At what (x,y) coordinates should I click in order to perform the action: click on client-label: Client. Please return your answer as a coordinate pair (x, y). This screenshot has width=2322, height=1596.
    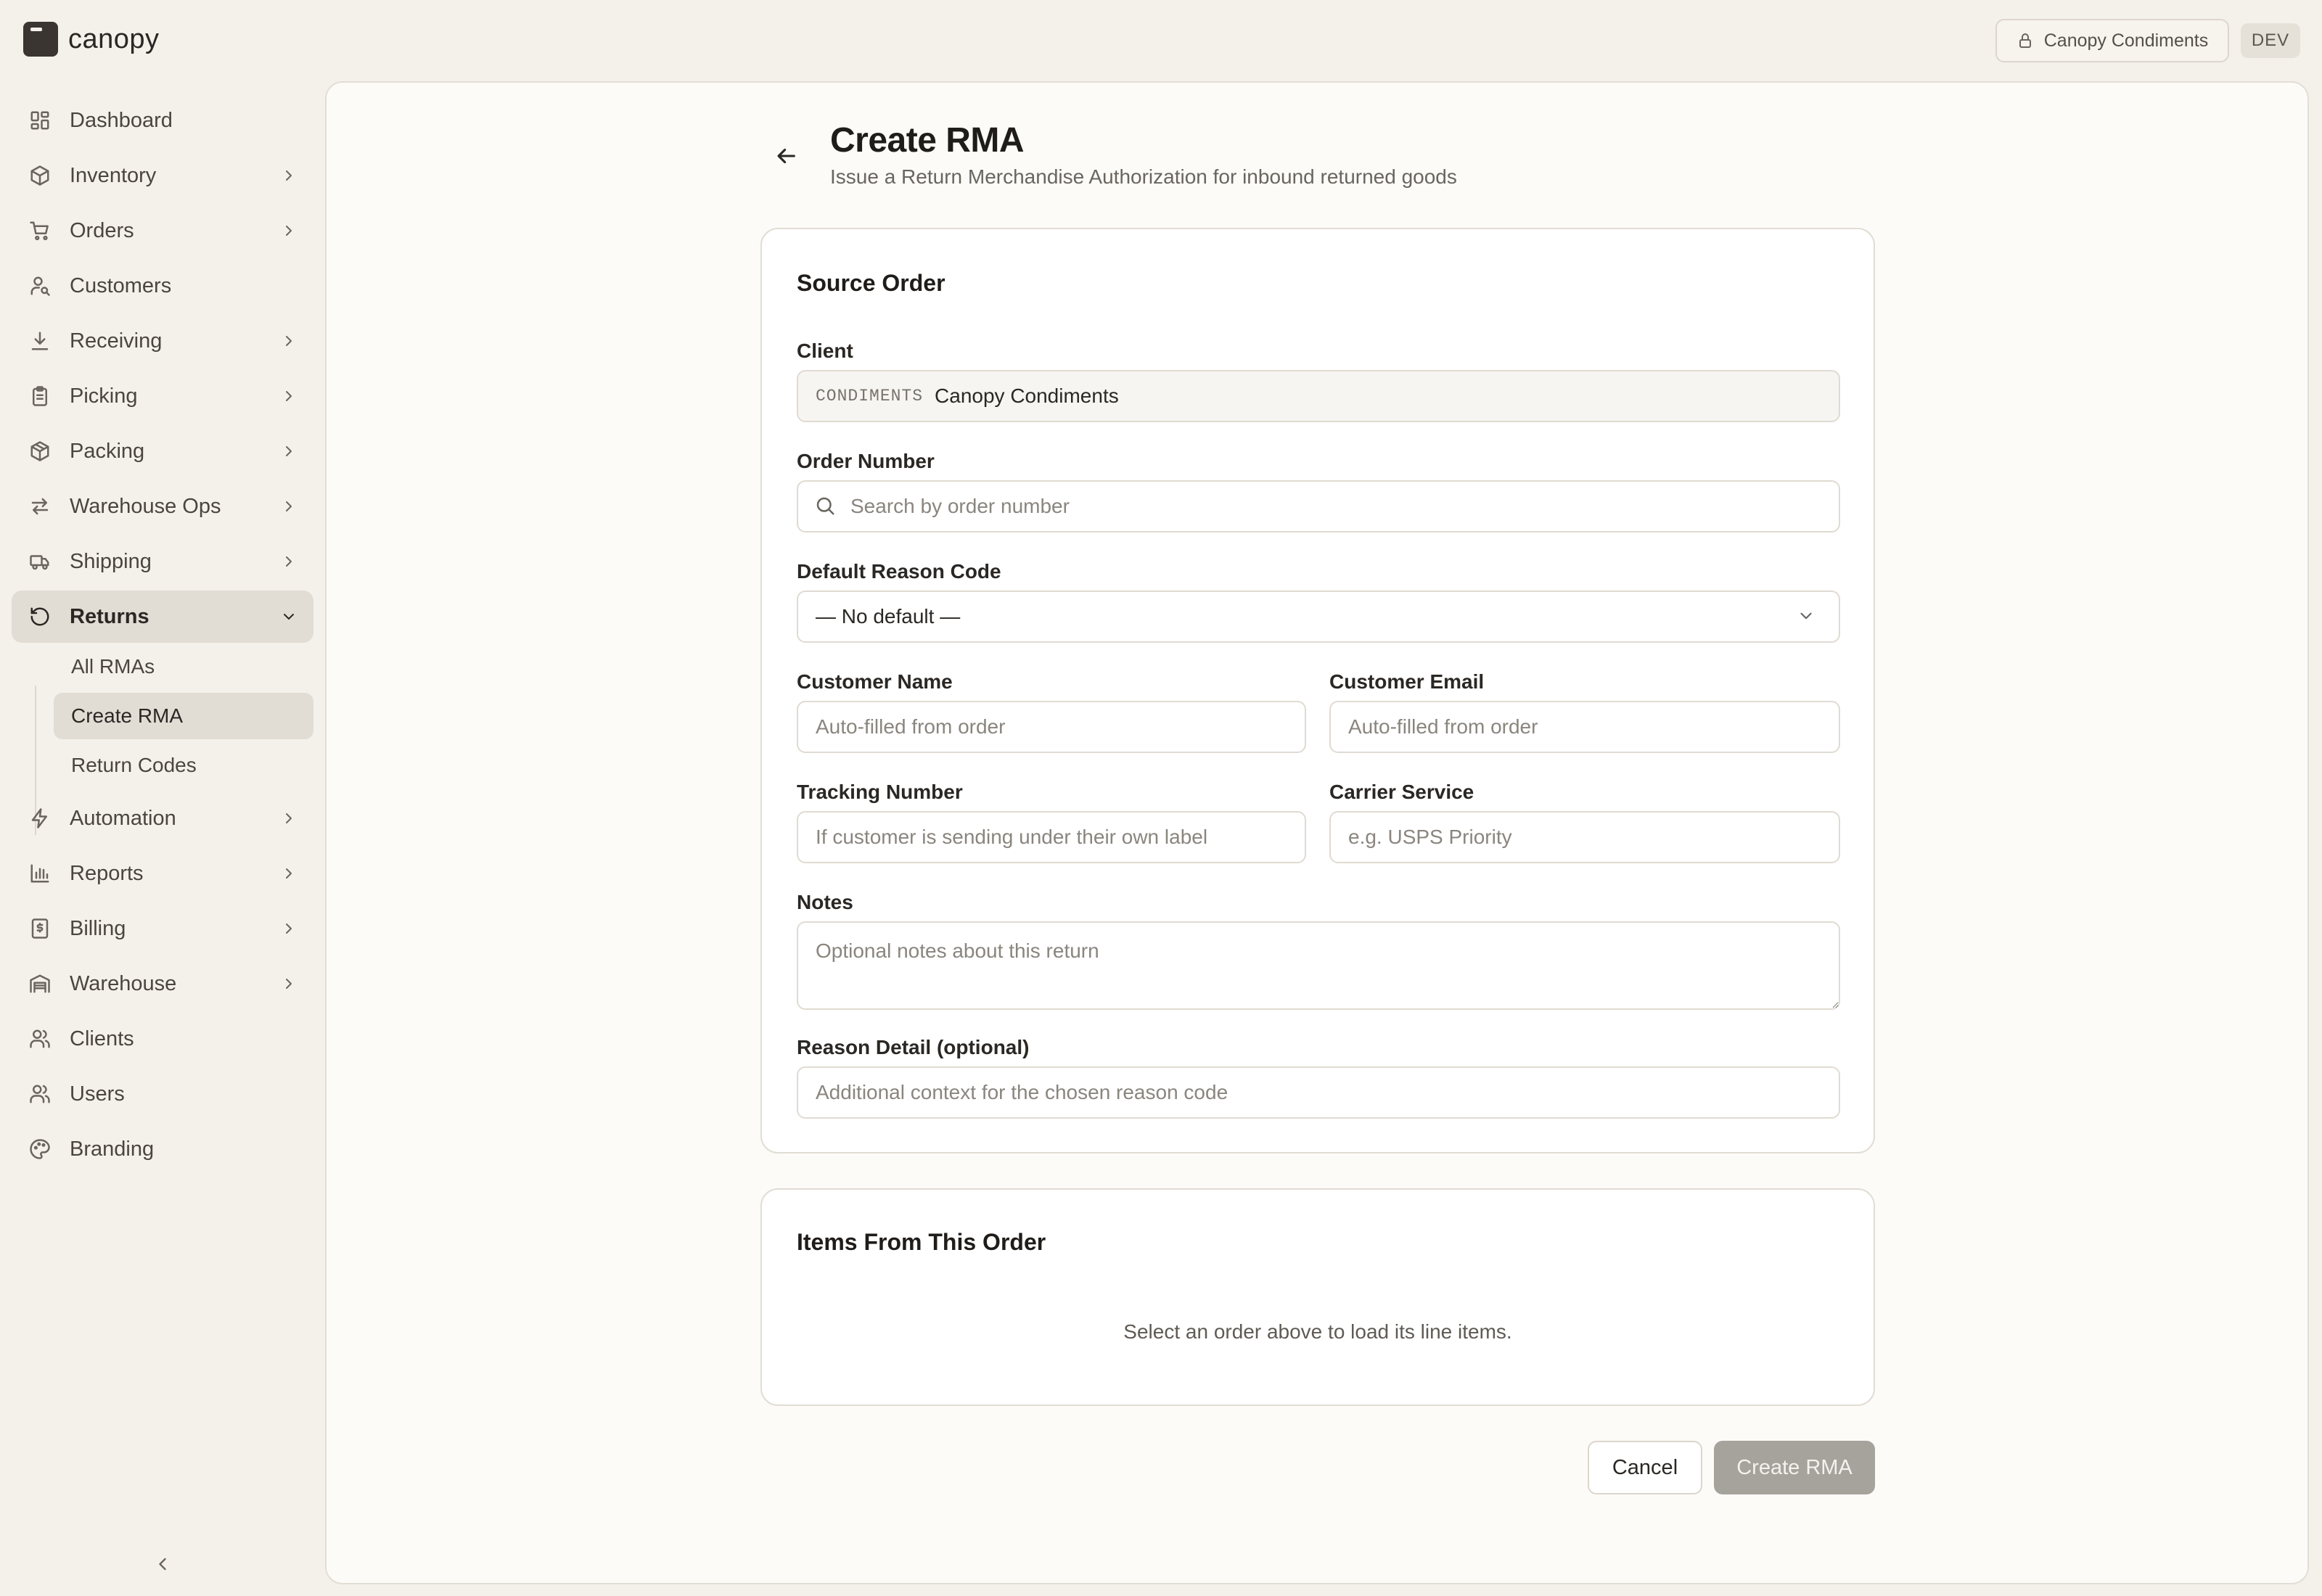
    Looking at the image, I should click on (825, 351).